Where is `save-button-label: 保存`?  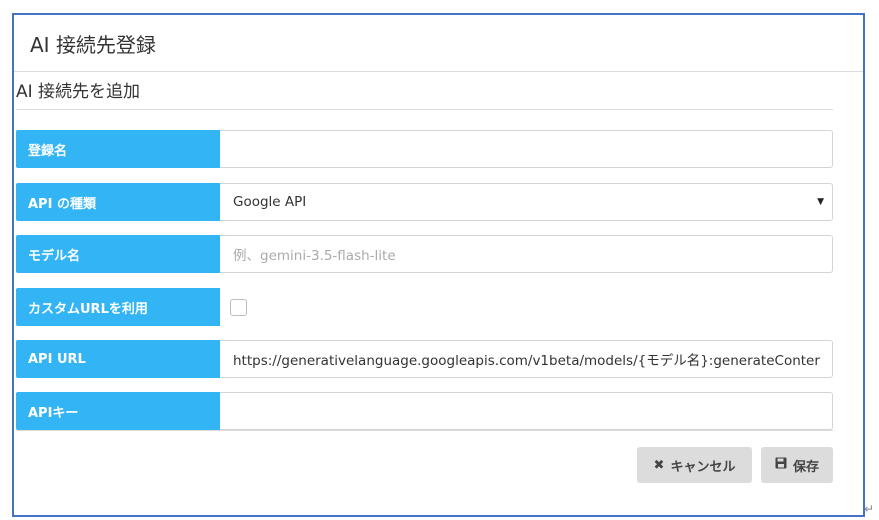 save-button-label: 保存 is located at coordinates (805, 467).